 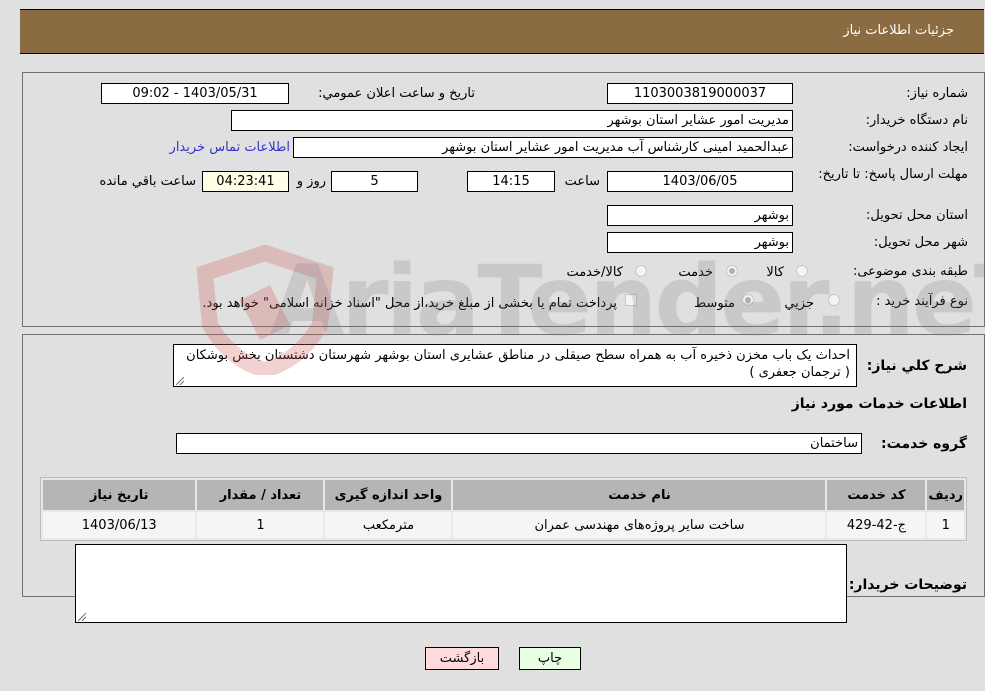 I want to click on cell-row-number: 1, so click(x=945, y=525).